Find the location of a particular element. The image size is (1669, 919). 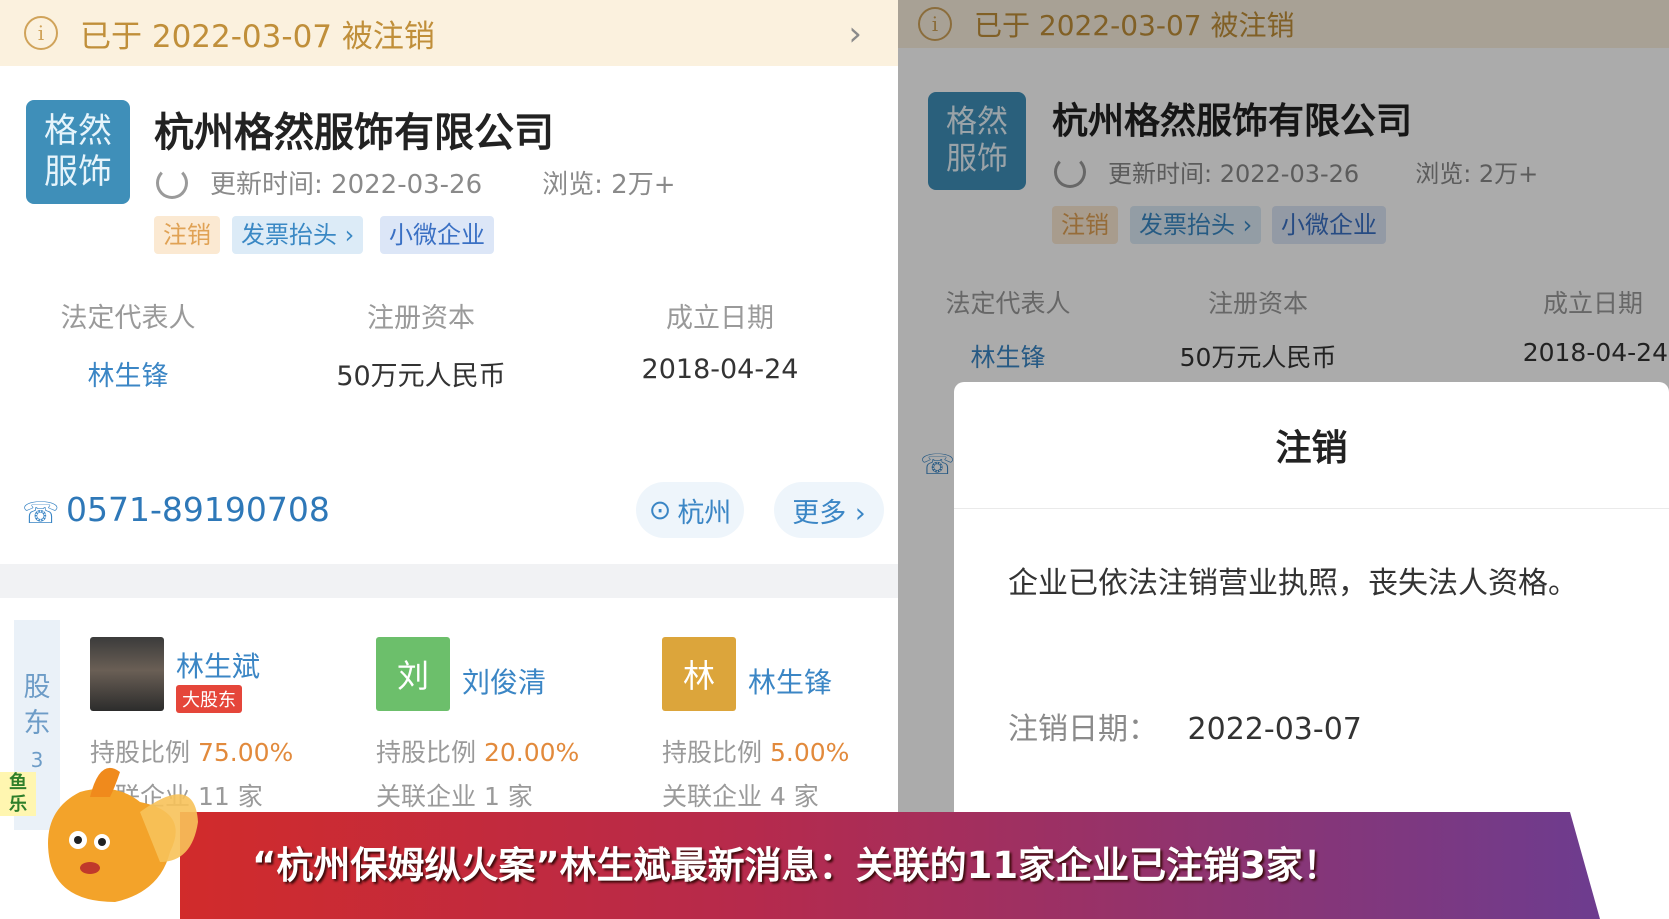

channel-logo-line-2: 乐 is located at coordinates (18, 804).